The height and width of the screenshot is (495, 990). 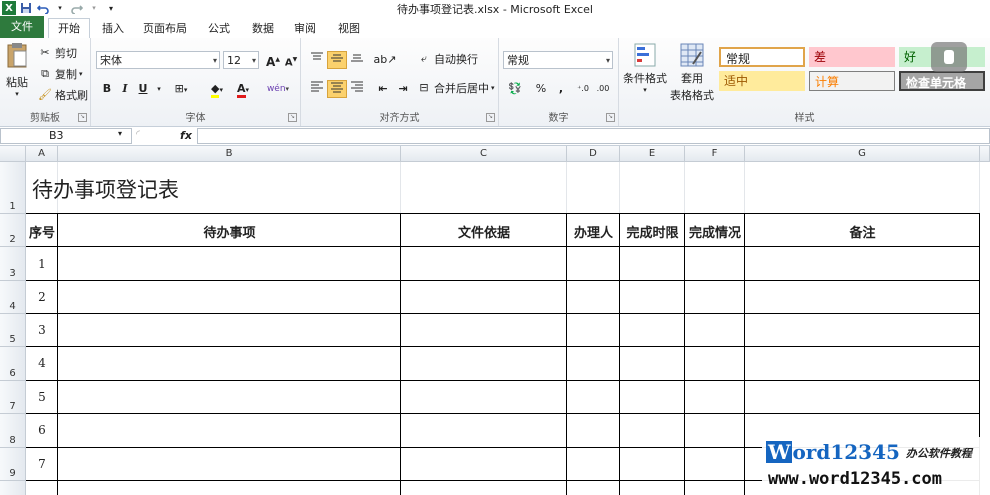 What do you see at coordinates (45, 52) in the screenshot?
I see `scissors-icon: ✂` at bounding box center [45, 52].